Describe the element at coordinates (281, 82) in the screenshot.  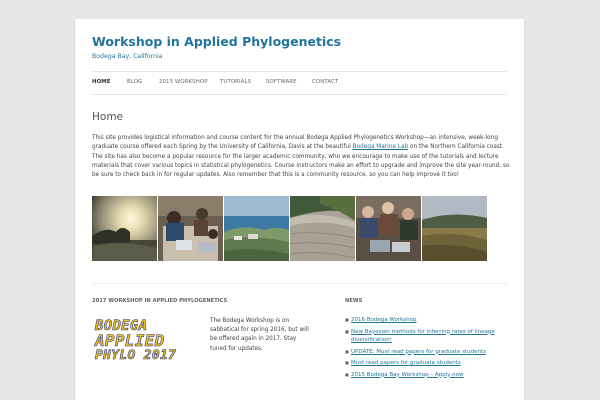
I see `nav-item-software: Software` at that location.